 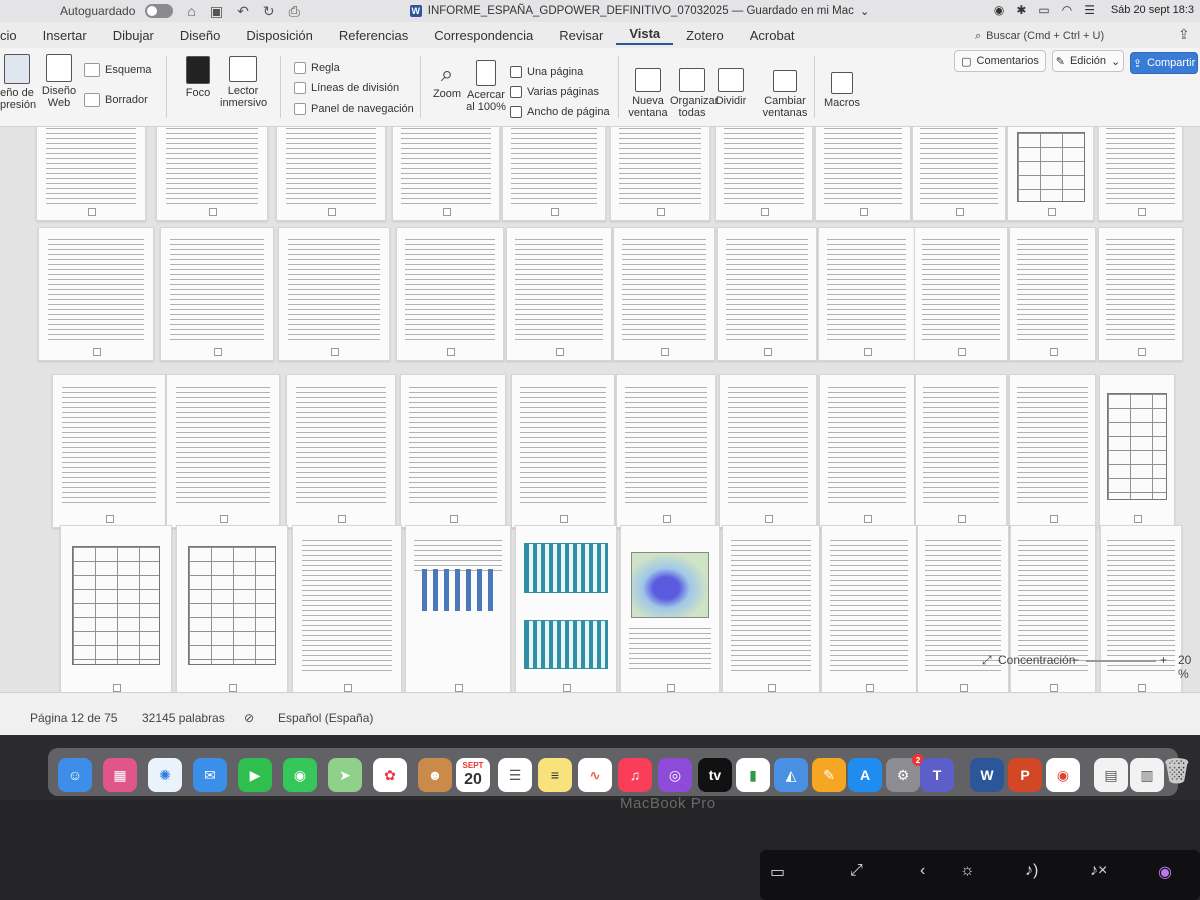 What do you see at coordinates (300, 109) in the screenshot?
I see `nav-pane-check` at bounding box center [300, 109].